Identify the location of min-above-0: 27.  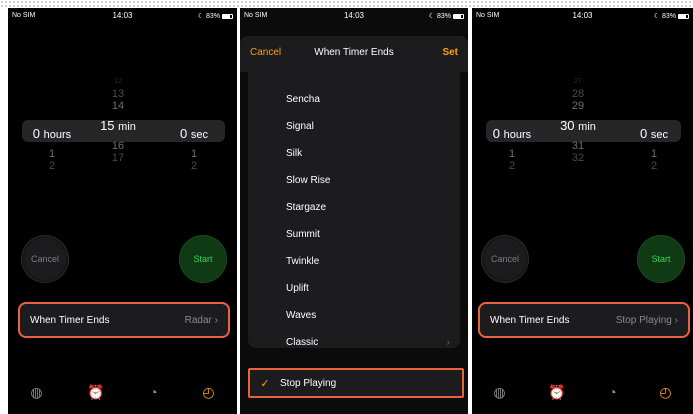
(578, 81).